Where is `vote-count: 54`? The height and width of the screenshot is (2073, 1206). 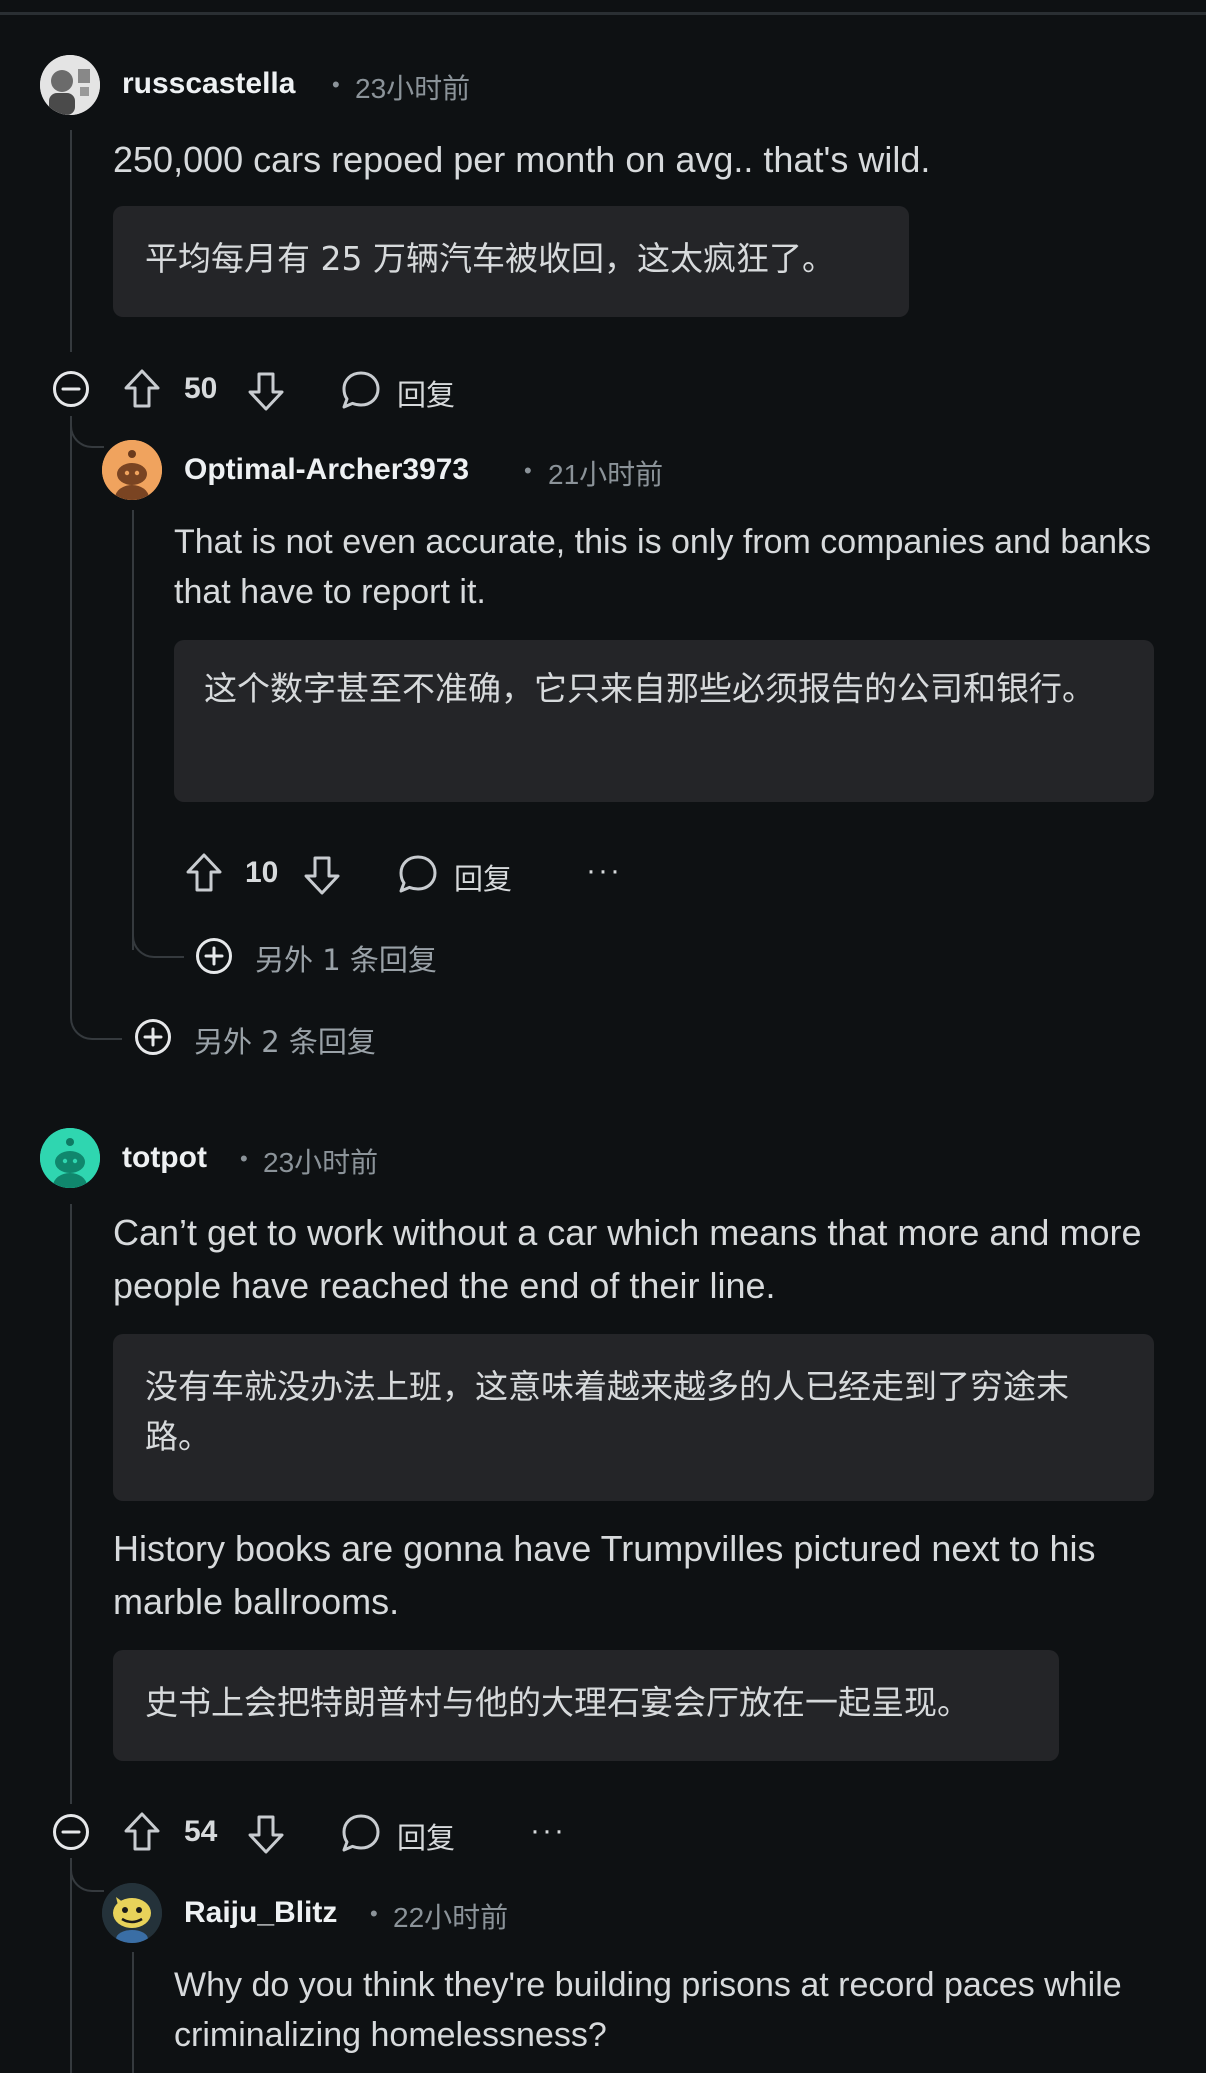 vote-count: 54 is located at coordinates (201, 1831).